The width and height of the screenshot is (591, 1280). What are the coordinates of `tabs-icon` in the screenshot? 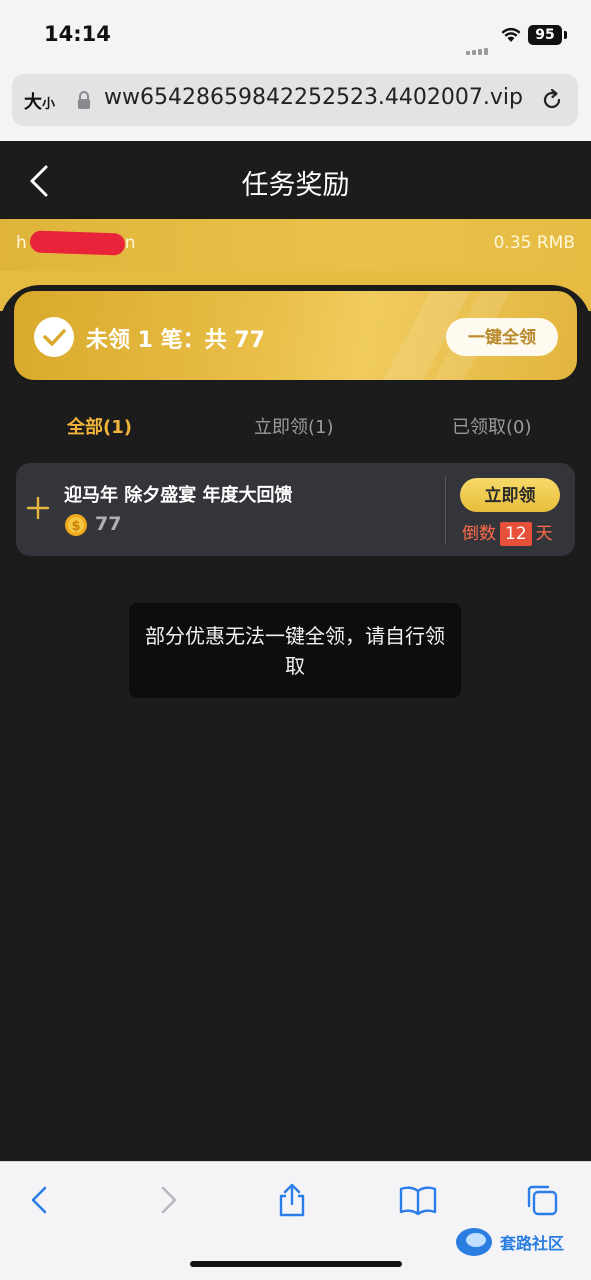 It's located at (542, 1200).